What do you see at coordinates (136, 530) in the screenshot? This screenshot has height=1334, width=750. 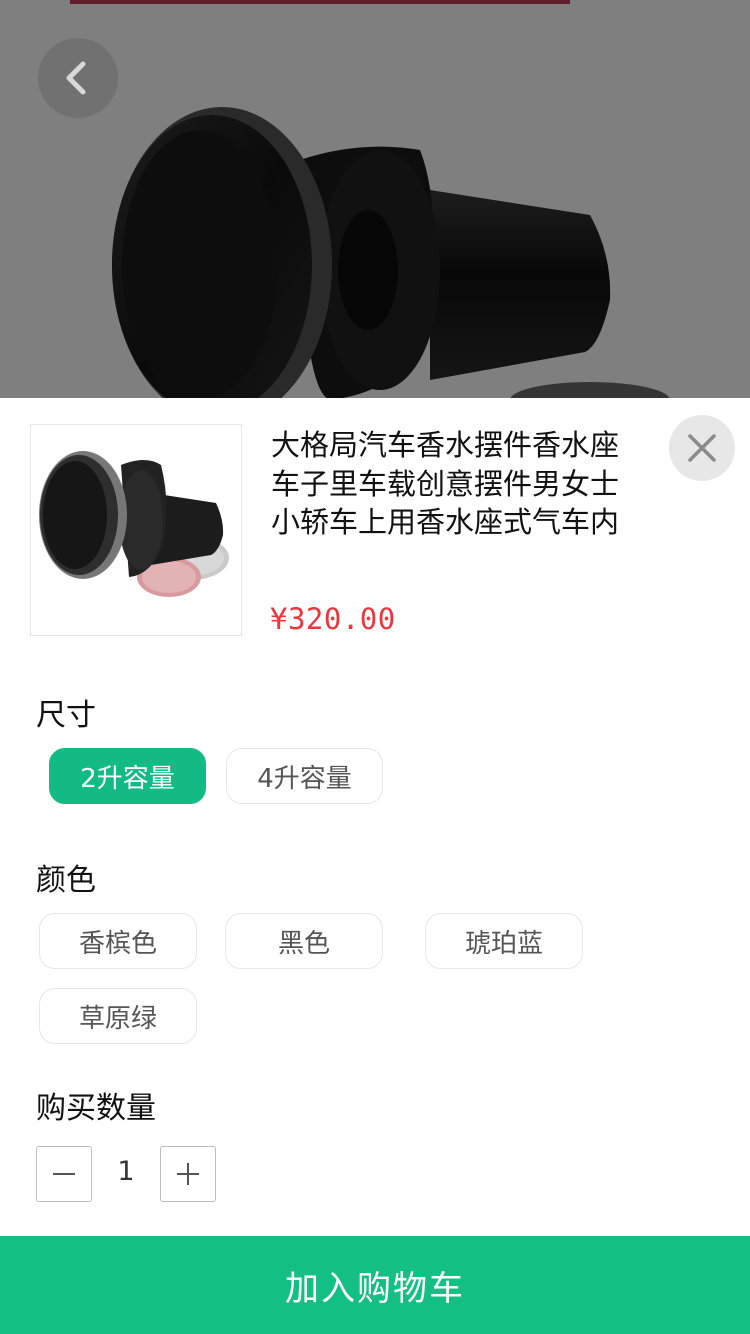 I see `product-thumbnail` at bounding box center [136, 530].